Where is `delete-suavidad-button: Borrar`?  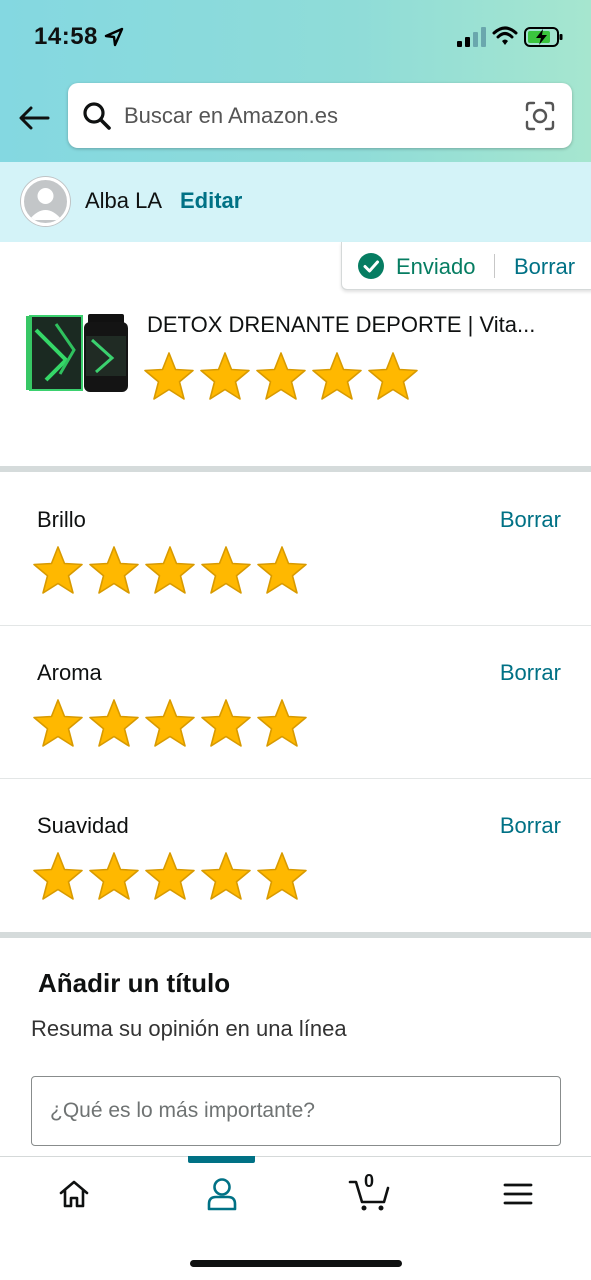
delete-suavidad-button: Borrar is located at coordinates (530, 826).